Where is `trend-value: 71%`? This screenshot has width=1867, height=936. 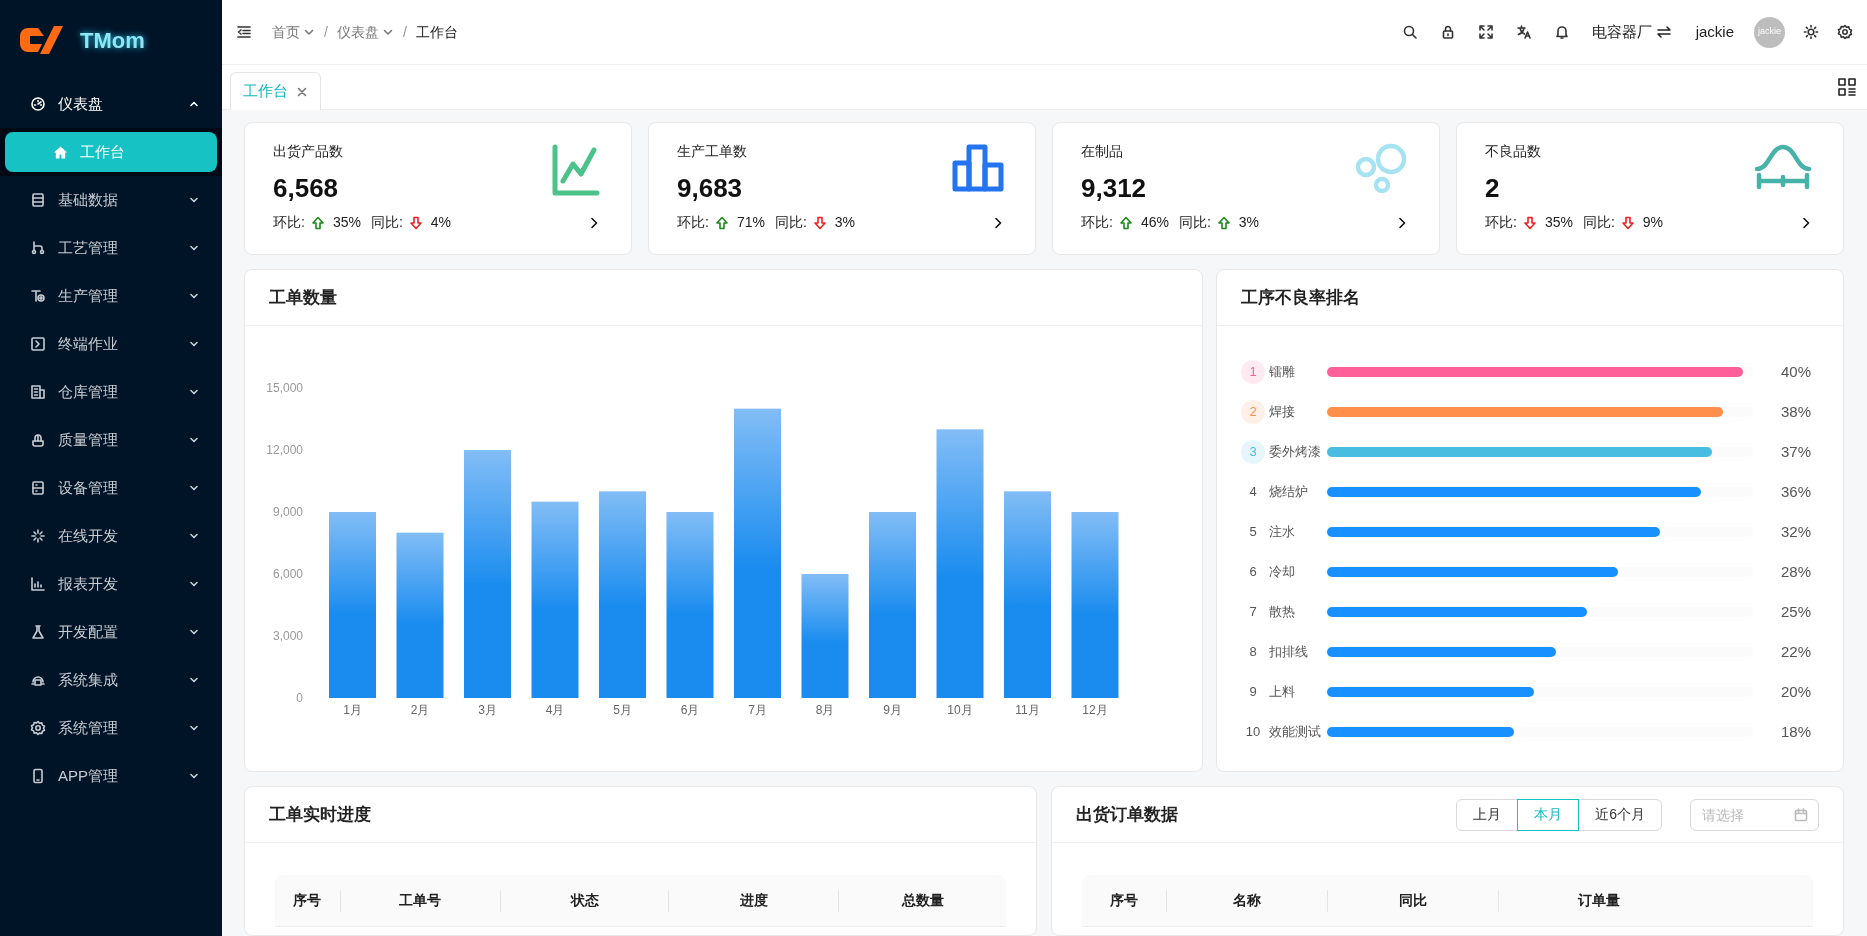
trend-value: 71% is located at coordinates (750, 222).